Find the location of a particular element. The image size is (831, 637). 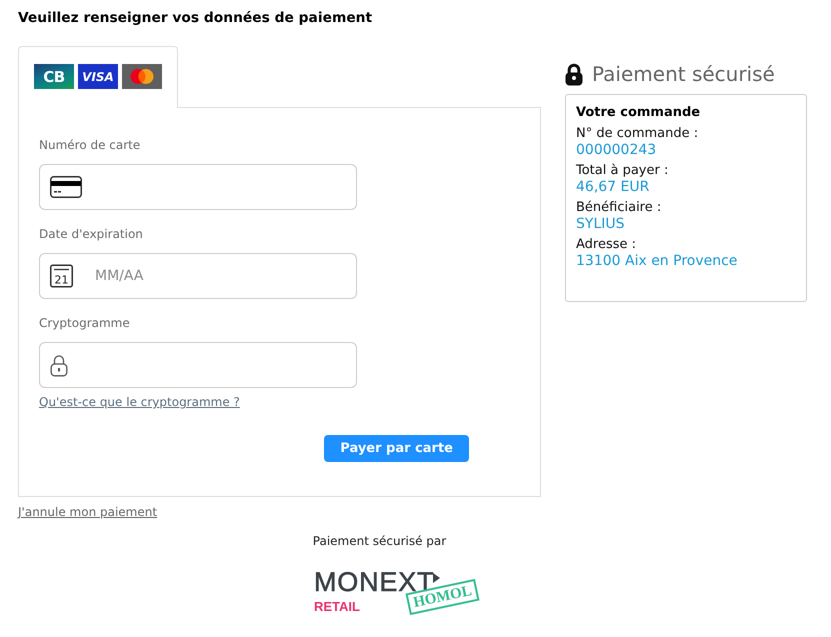

summary-value: 46,67 EUR is located at coordinates (613, 187).